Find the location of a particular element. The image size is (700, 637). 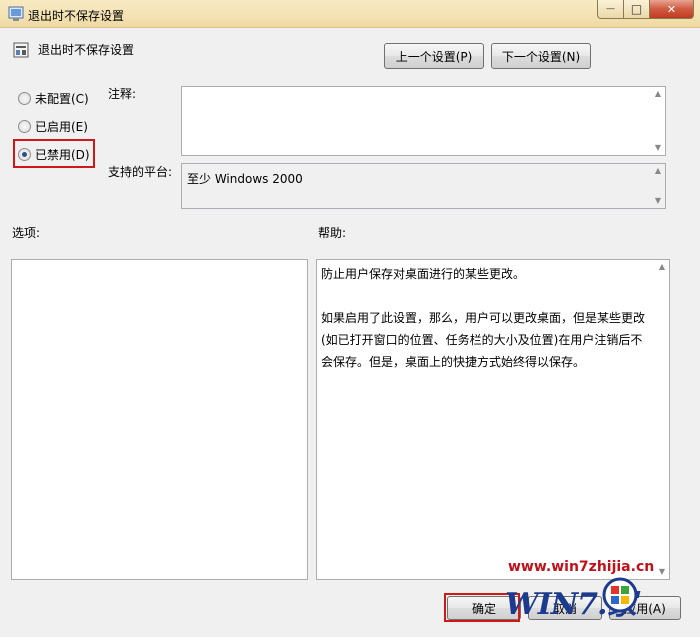

radio-not-configured: 未配置(C) is located at coordinates (53, 98).